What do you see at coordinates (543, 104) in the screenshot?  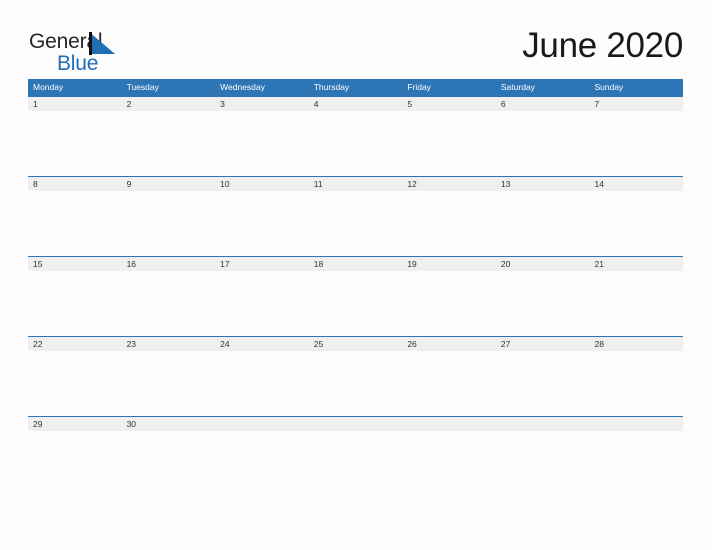 I see `day-cell: 6` at bounding box center [543, 104].